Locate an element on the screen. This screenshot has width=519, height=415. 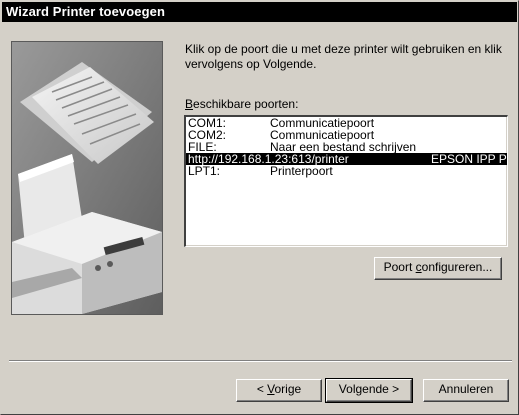
configure-port-button-before: Poort is located at coordinates (399, 267).